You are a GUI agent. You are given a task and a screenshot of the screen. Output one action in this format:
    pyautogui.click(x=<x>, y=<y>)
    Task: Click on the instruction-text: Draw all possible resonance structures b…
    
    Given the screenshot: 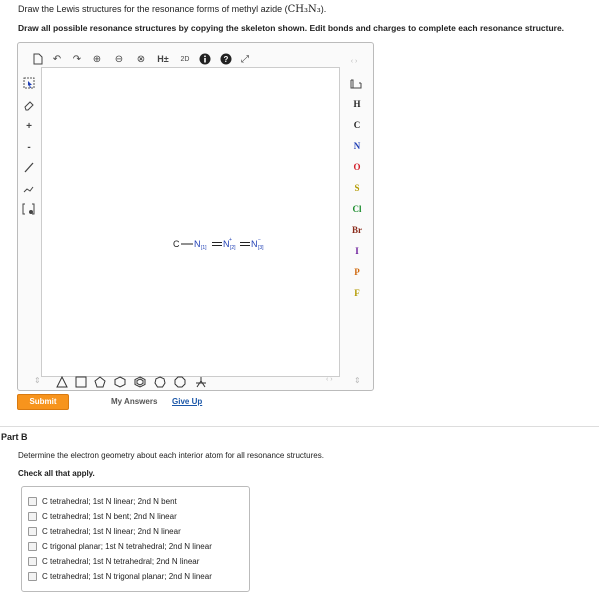 What is the action you would take?
    pyautogui.click(x=291, y=28)
    